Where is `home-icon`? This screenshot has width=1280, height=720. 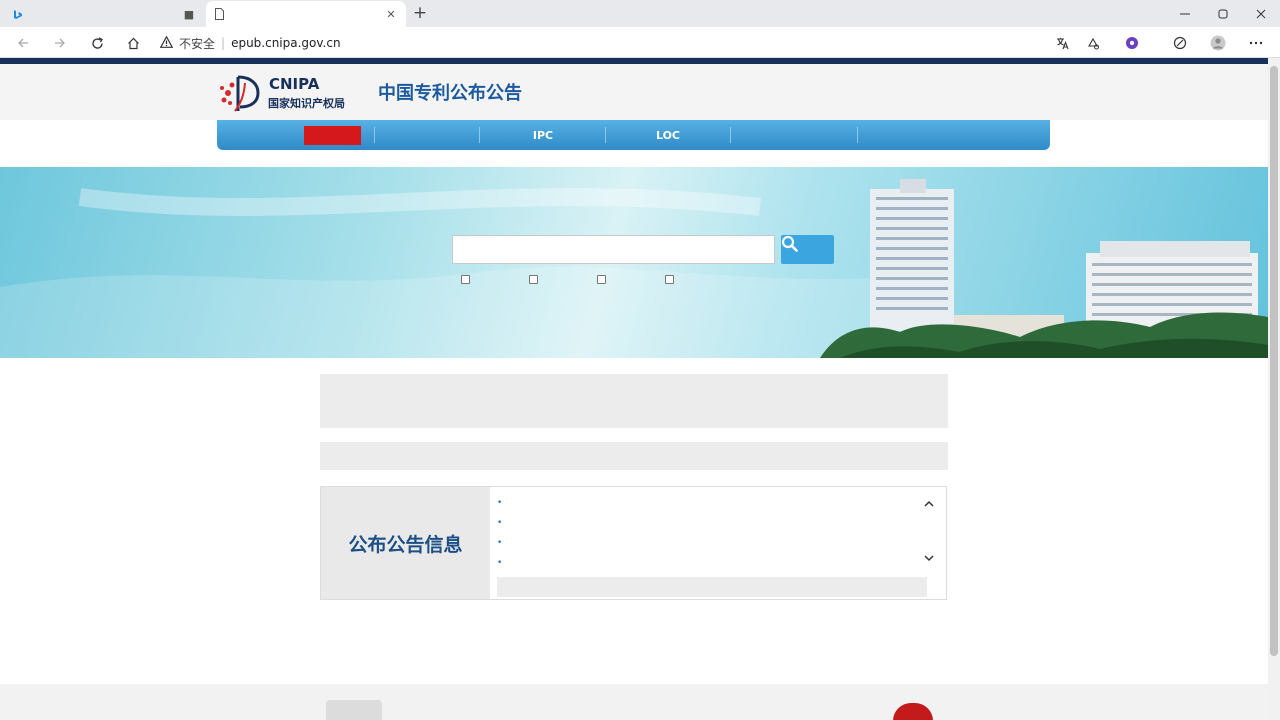 home-icon is located at coordinates (133, 43).